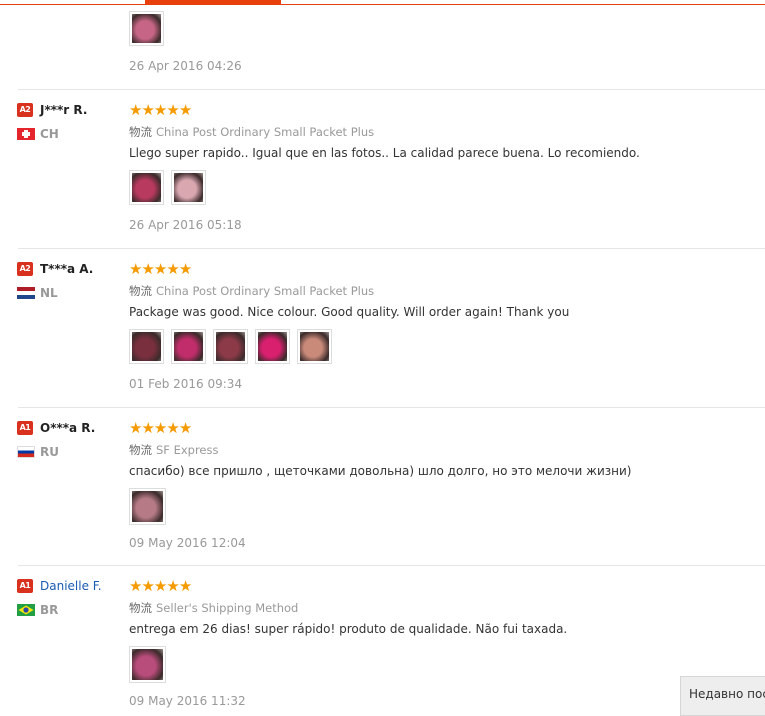  Describe the element at coordinates (213, 2) in the screenshot. I see `active-tab-indicator` at that location.